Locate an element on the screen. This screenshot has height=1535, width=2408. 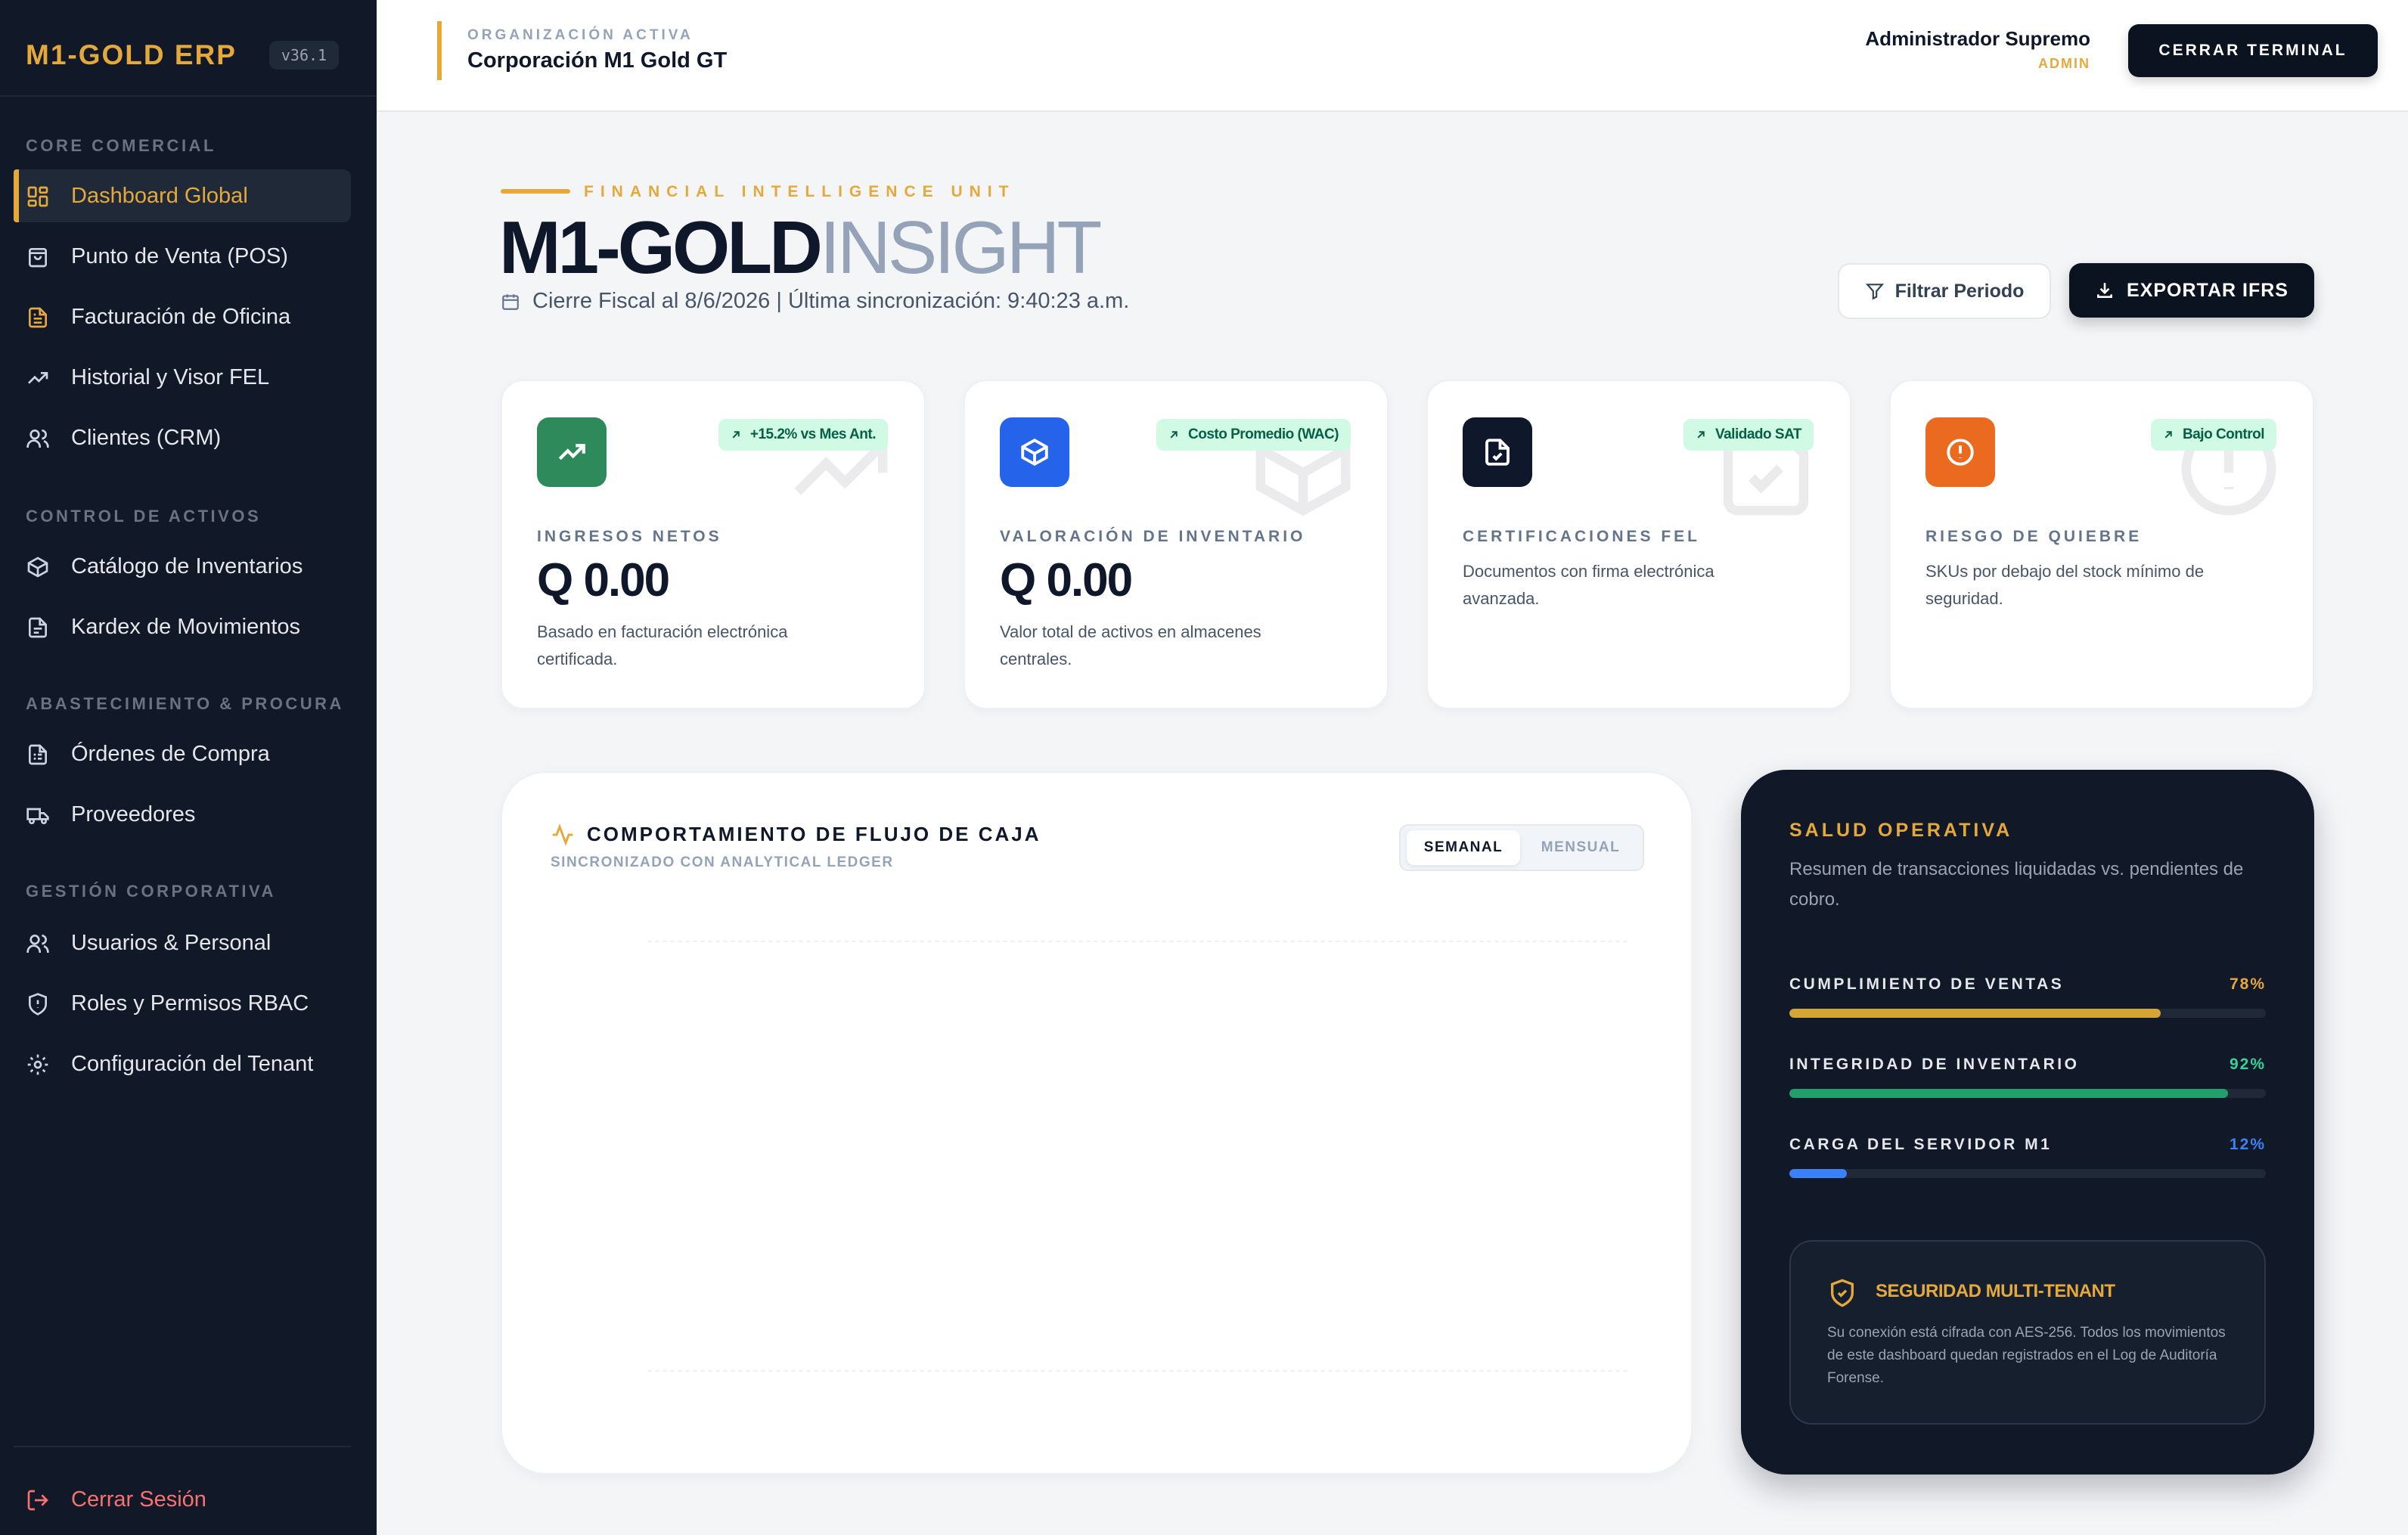
sidebar-item-kardex: Kardex de Movimientos is located at coordinates (182, 626).